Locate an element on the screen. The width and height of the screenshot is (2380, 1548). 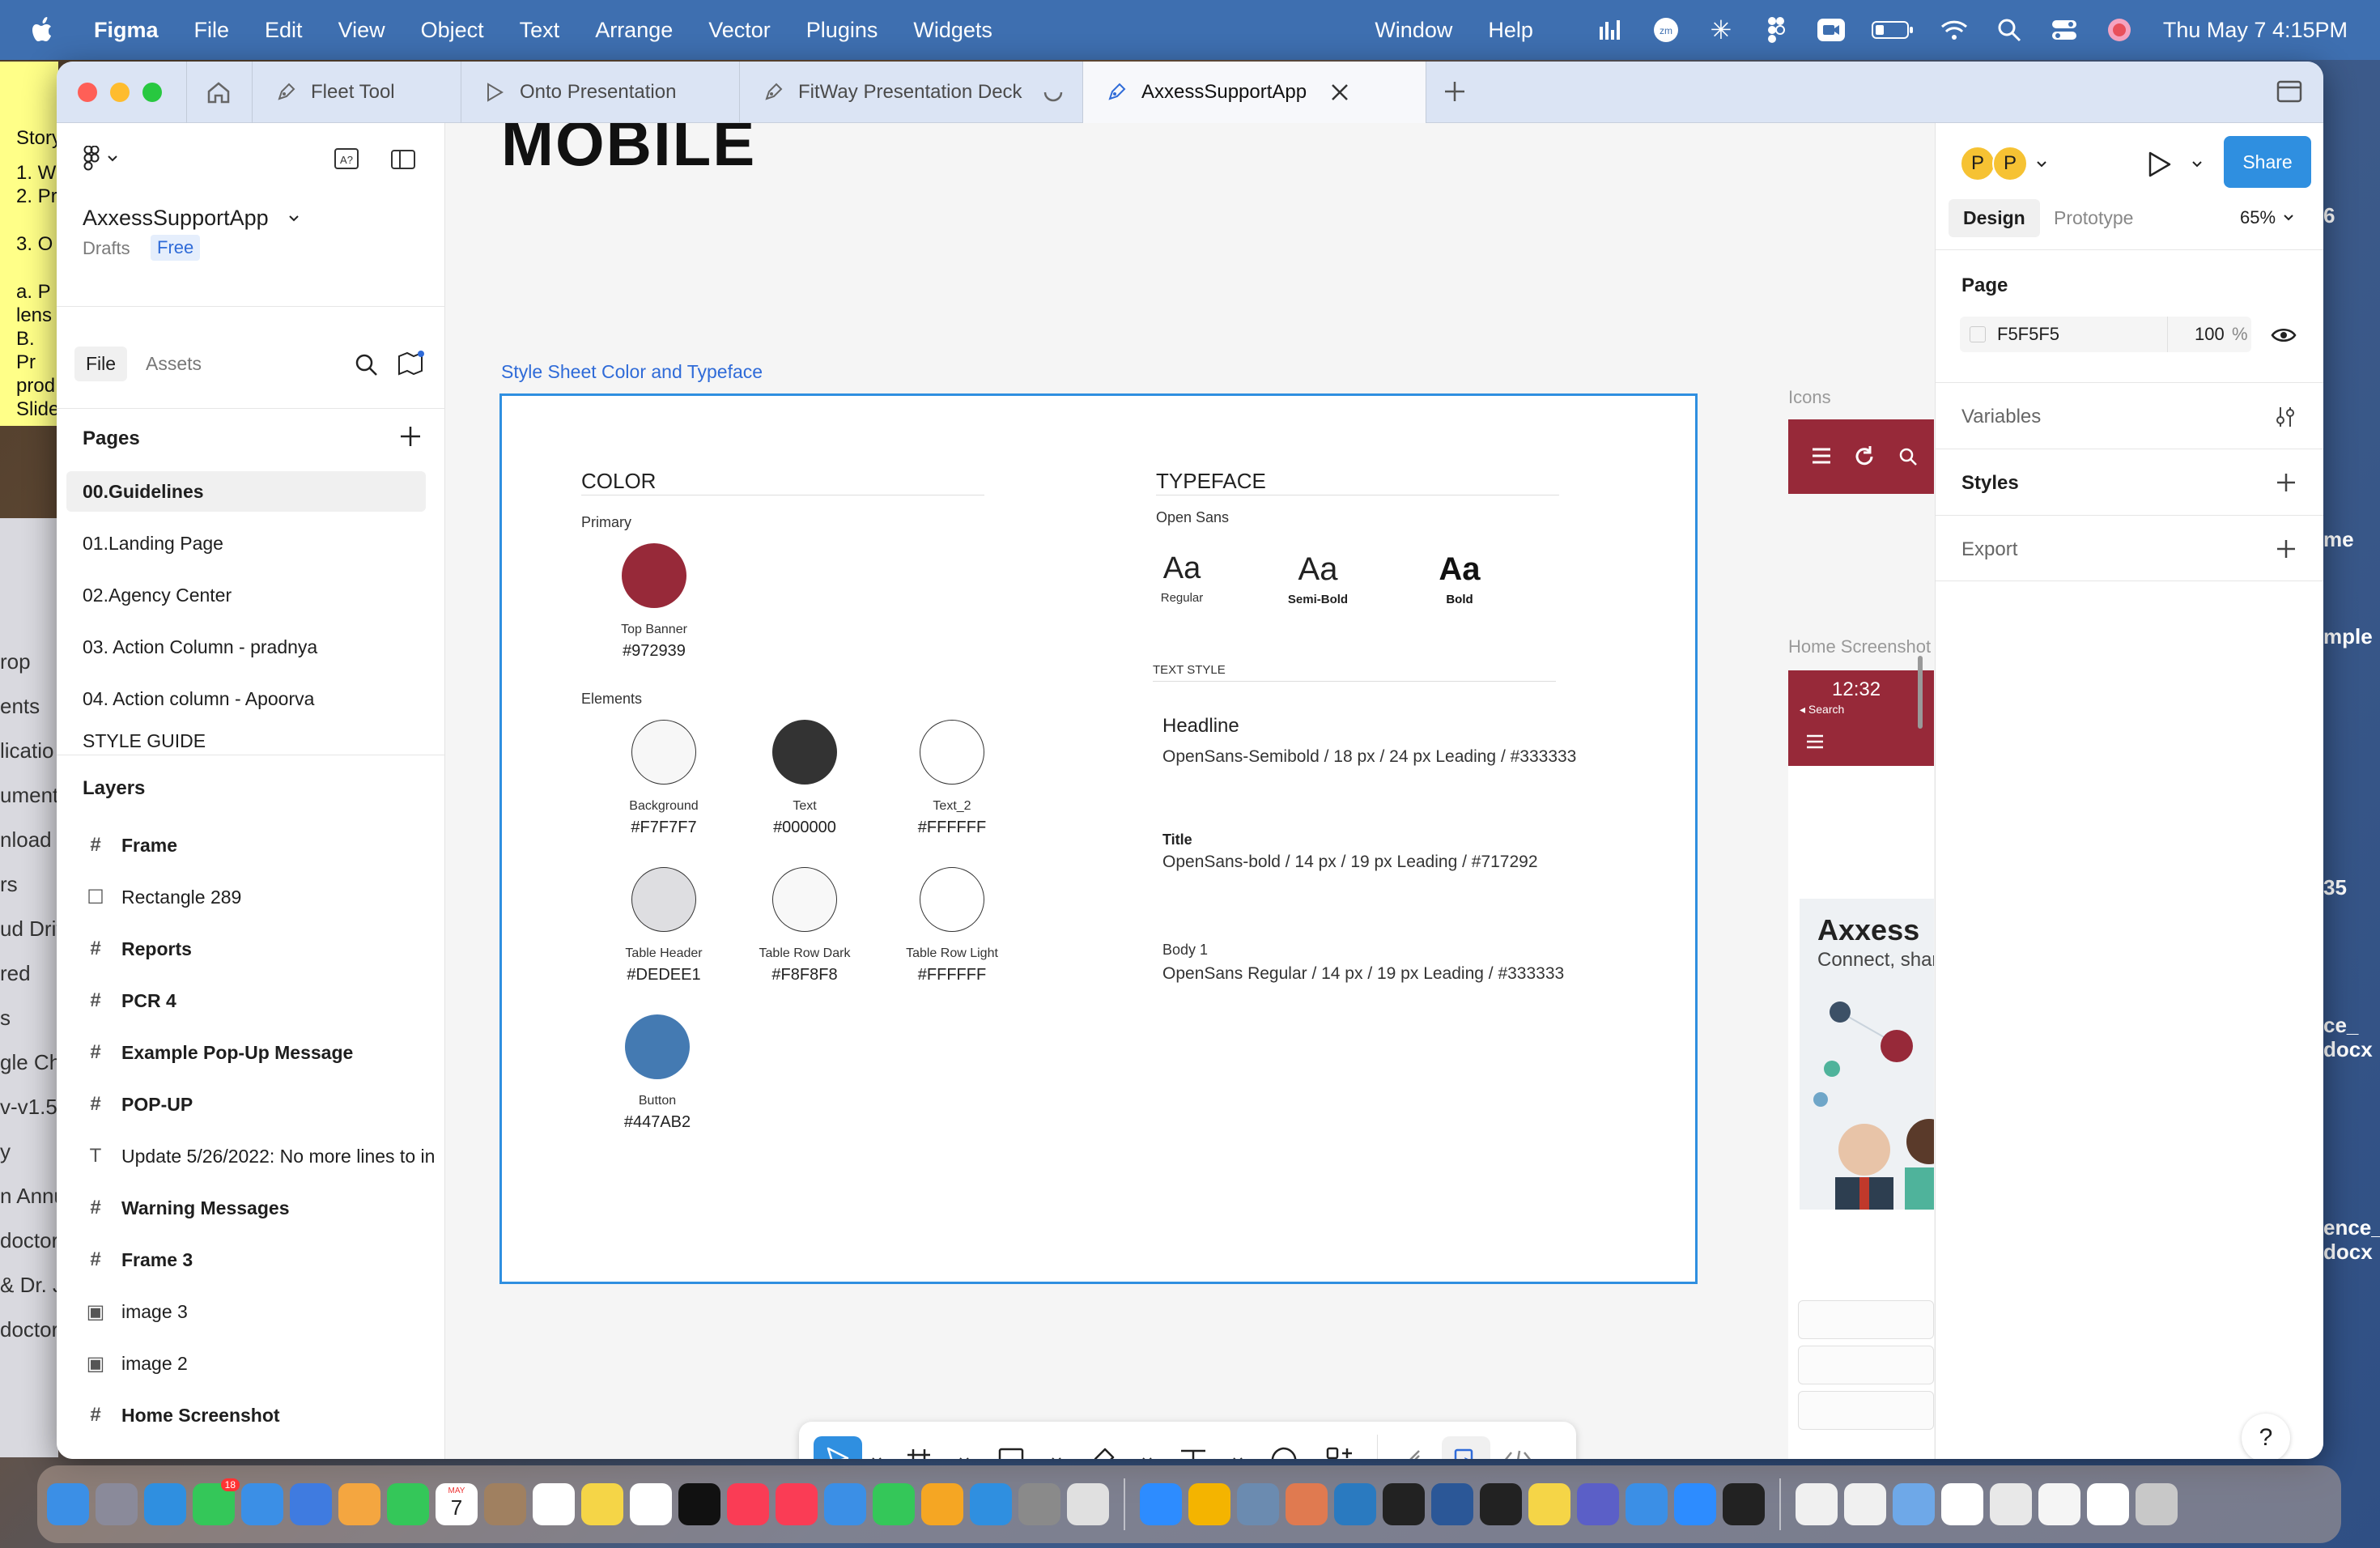
zoom-meetings-icon is located at coordinates (1695, 1504).